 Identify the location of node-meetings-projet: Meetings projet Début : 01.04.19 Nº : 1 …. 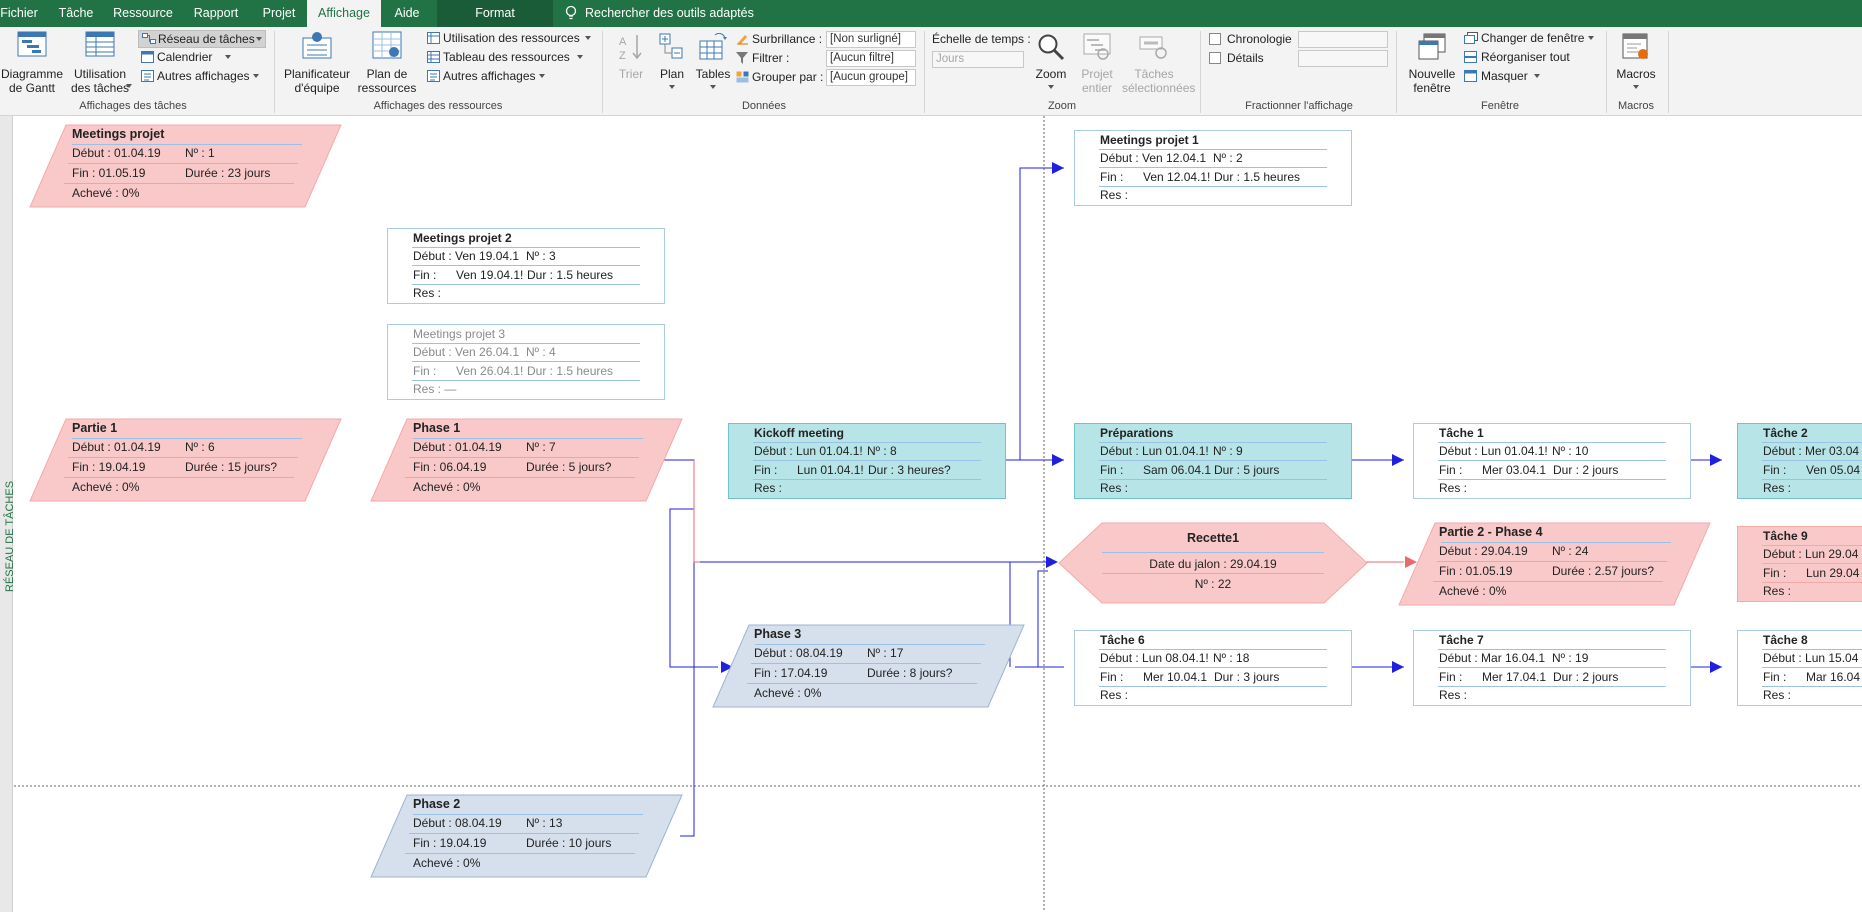
(185, 166).